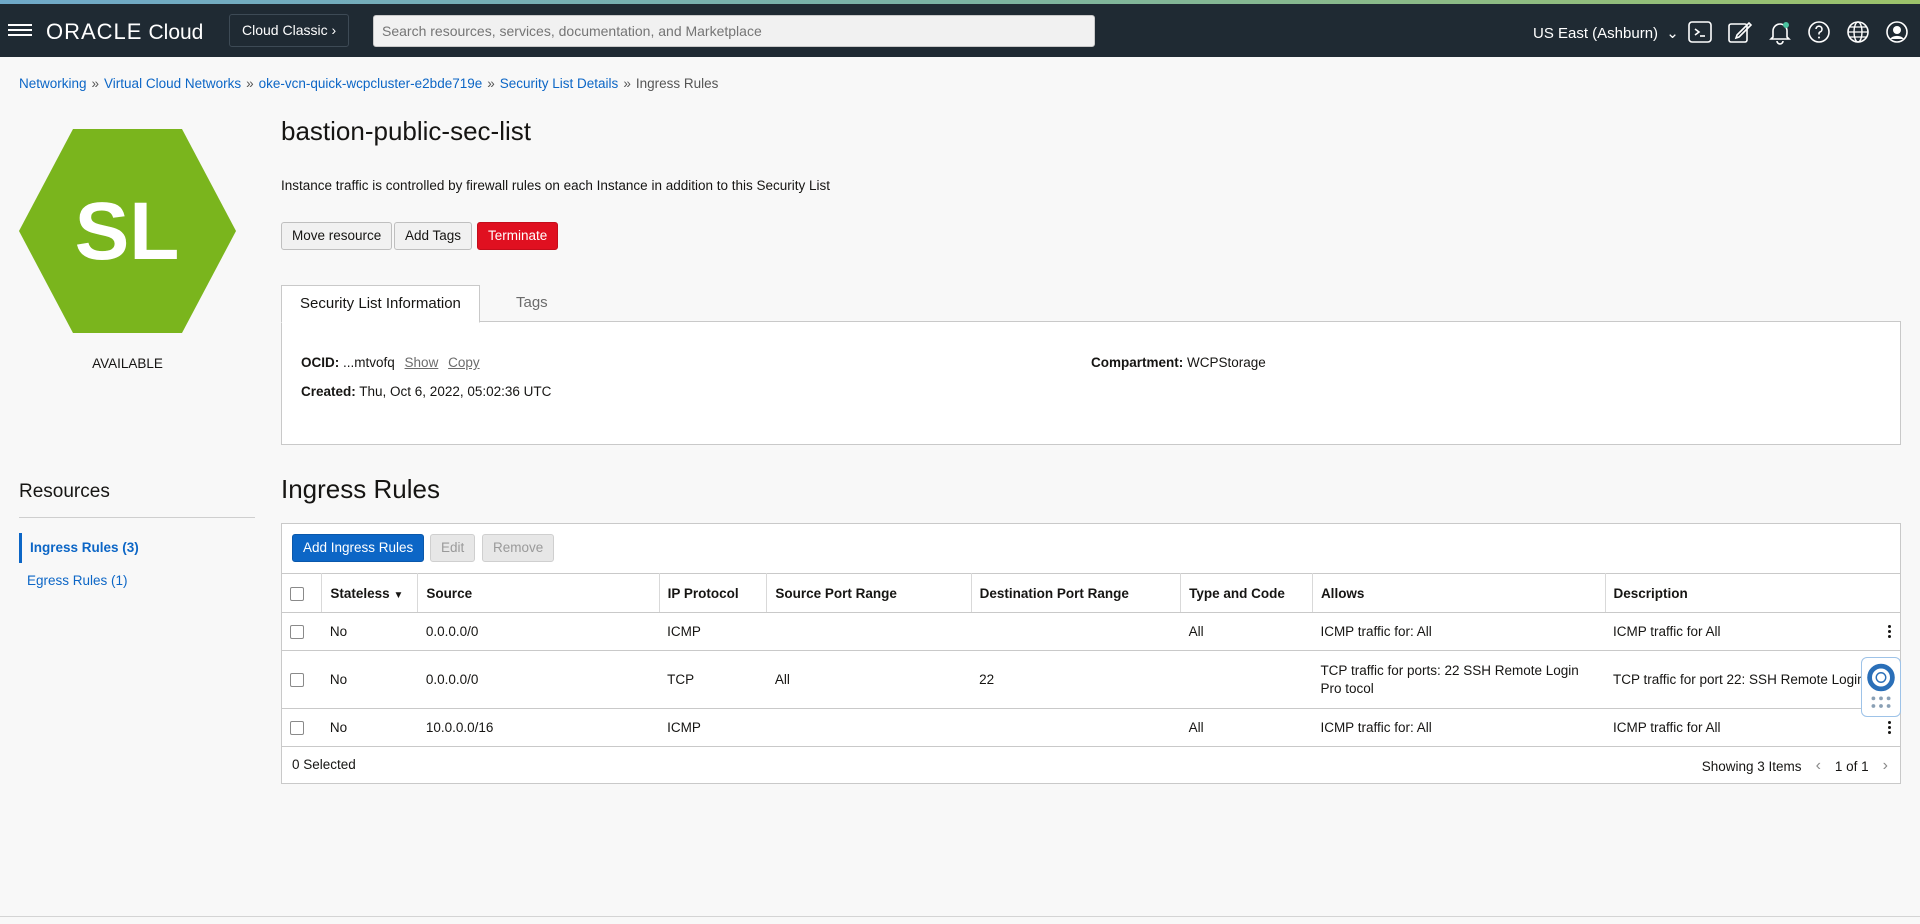 This screenshot has height=924, width=1920. I want to click on edit-button: Edit, so click(453, 548).